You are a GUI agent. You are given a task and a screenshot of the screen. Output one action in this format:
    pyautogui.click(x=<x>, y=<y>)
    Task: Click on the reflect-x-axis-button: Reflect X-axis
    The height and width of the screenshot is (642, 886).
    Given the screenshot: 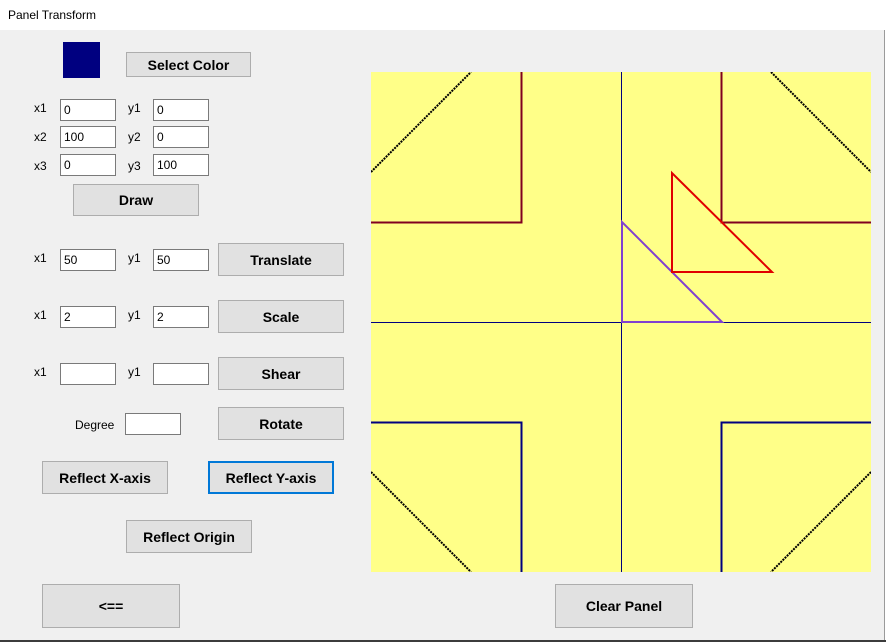 What is the action you would take?
    pyautogui.click(x=105, y=477)
    